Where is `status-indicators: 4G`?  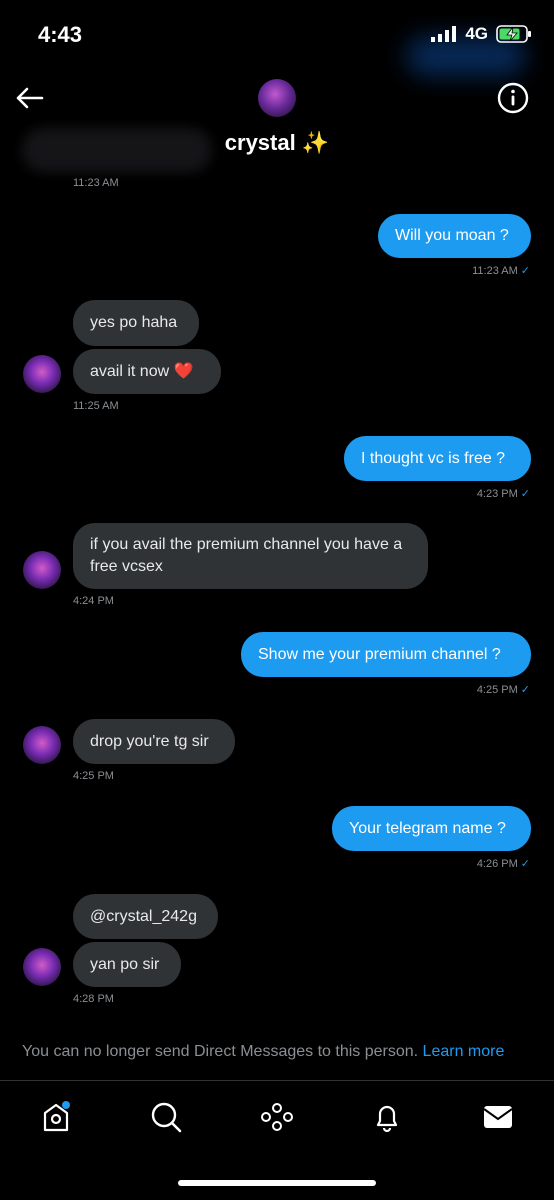
status-indicators: 4G is located at coordinates (481, 34).